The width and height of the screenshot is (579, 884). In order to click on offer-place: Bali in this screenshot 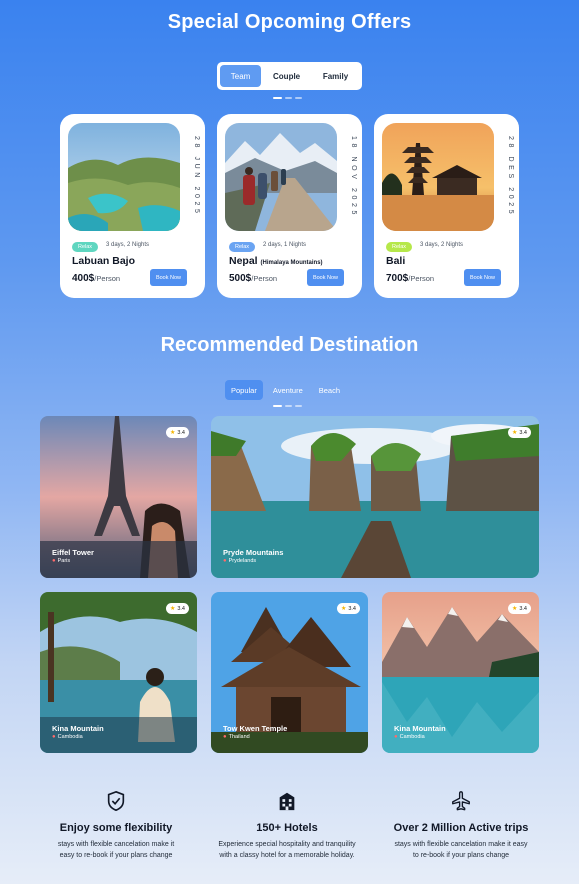, I will do `click(396, 261)`.